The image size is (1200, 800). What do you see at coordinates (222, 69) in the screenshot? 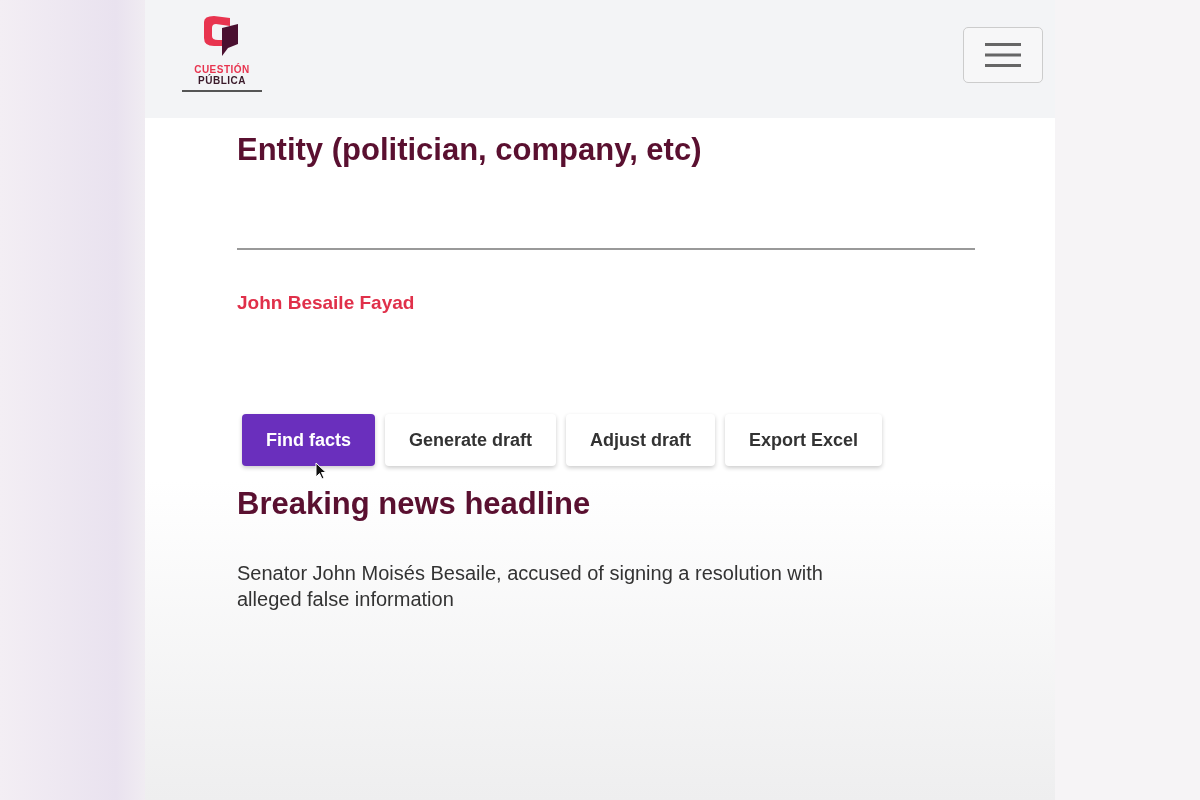
I see `logo-text: CUESTIÓN` at bounding box center [222, 69].